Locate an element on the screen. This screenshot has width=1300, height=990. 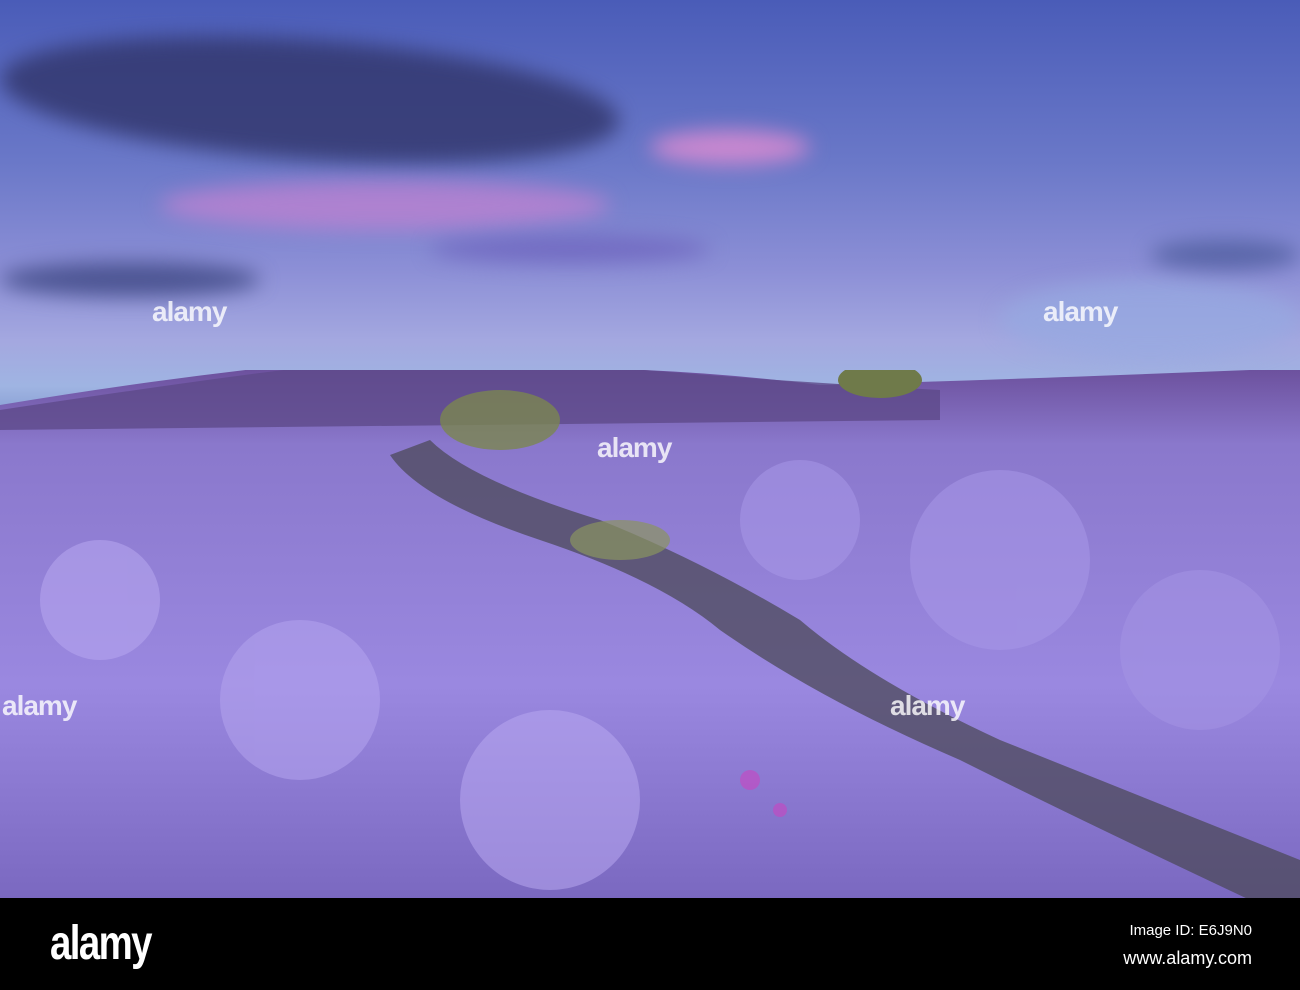
image-id: Image ID: E6J9N0 is located at coordinates (1190, 930).